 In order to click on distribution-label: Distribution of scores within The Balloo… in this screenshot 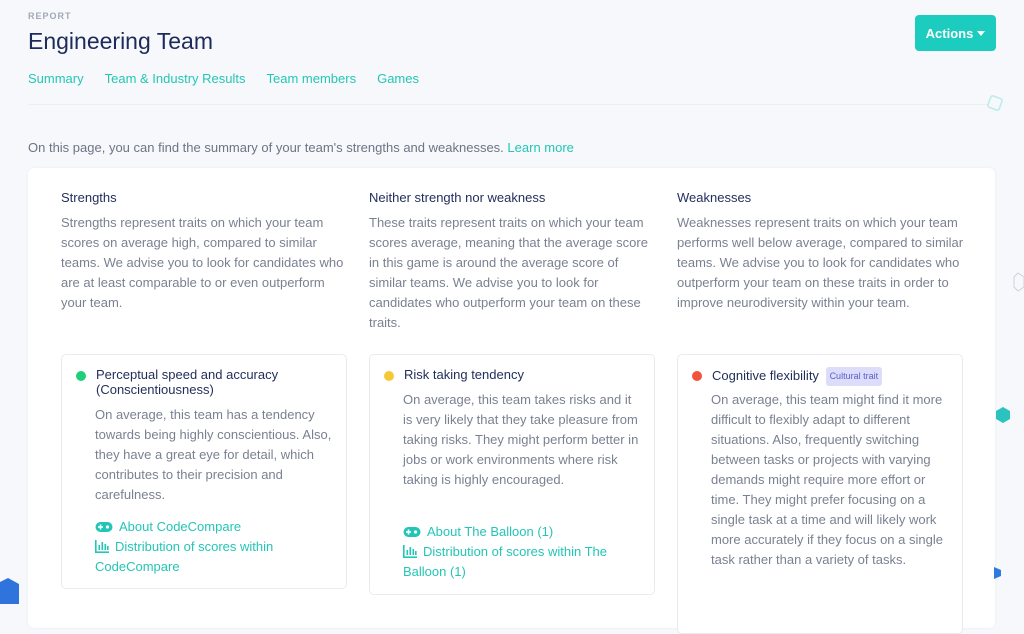, I will do `click(505, 561)`.